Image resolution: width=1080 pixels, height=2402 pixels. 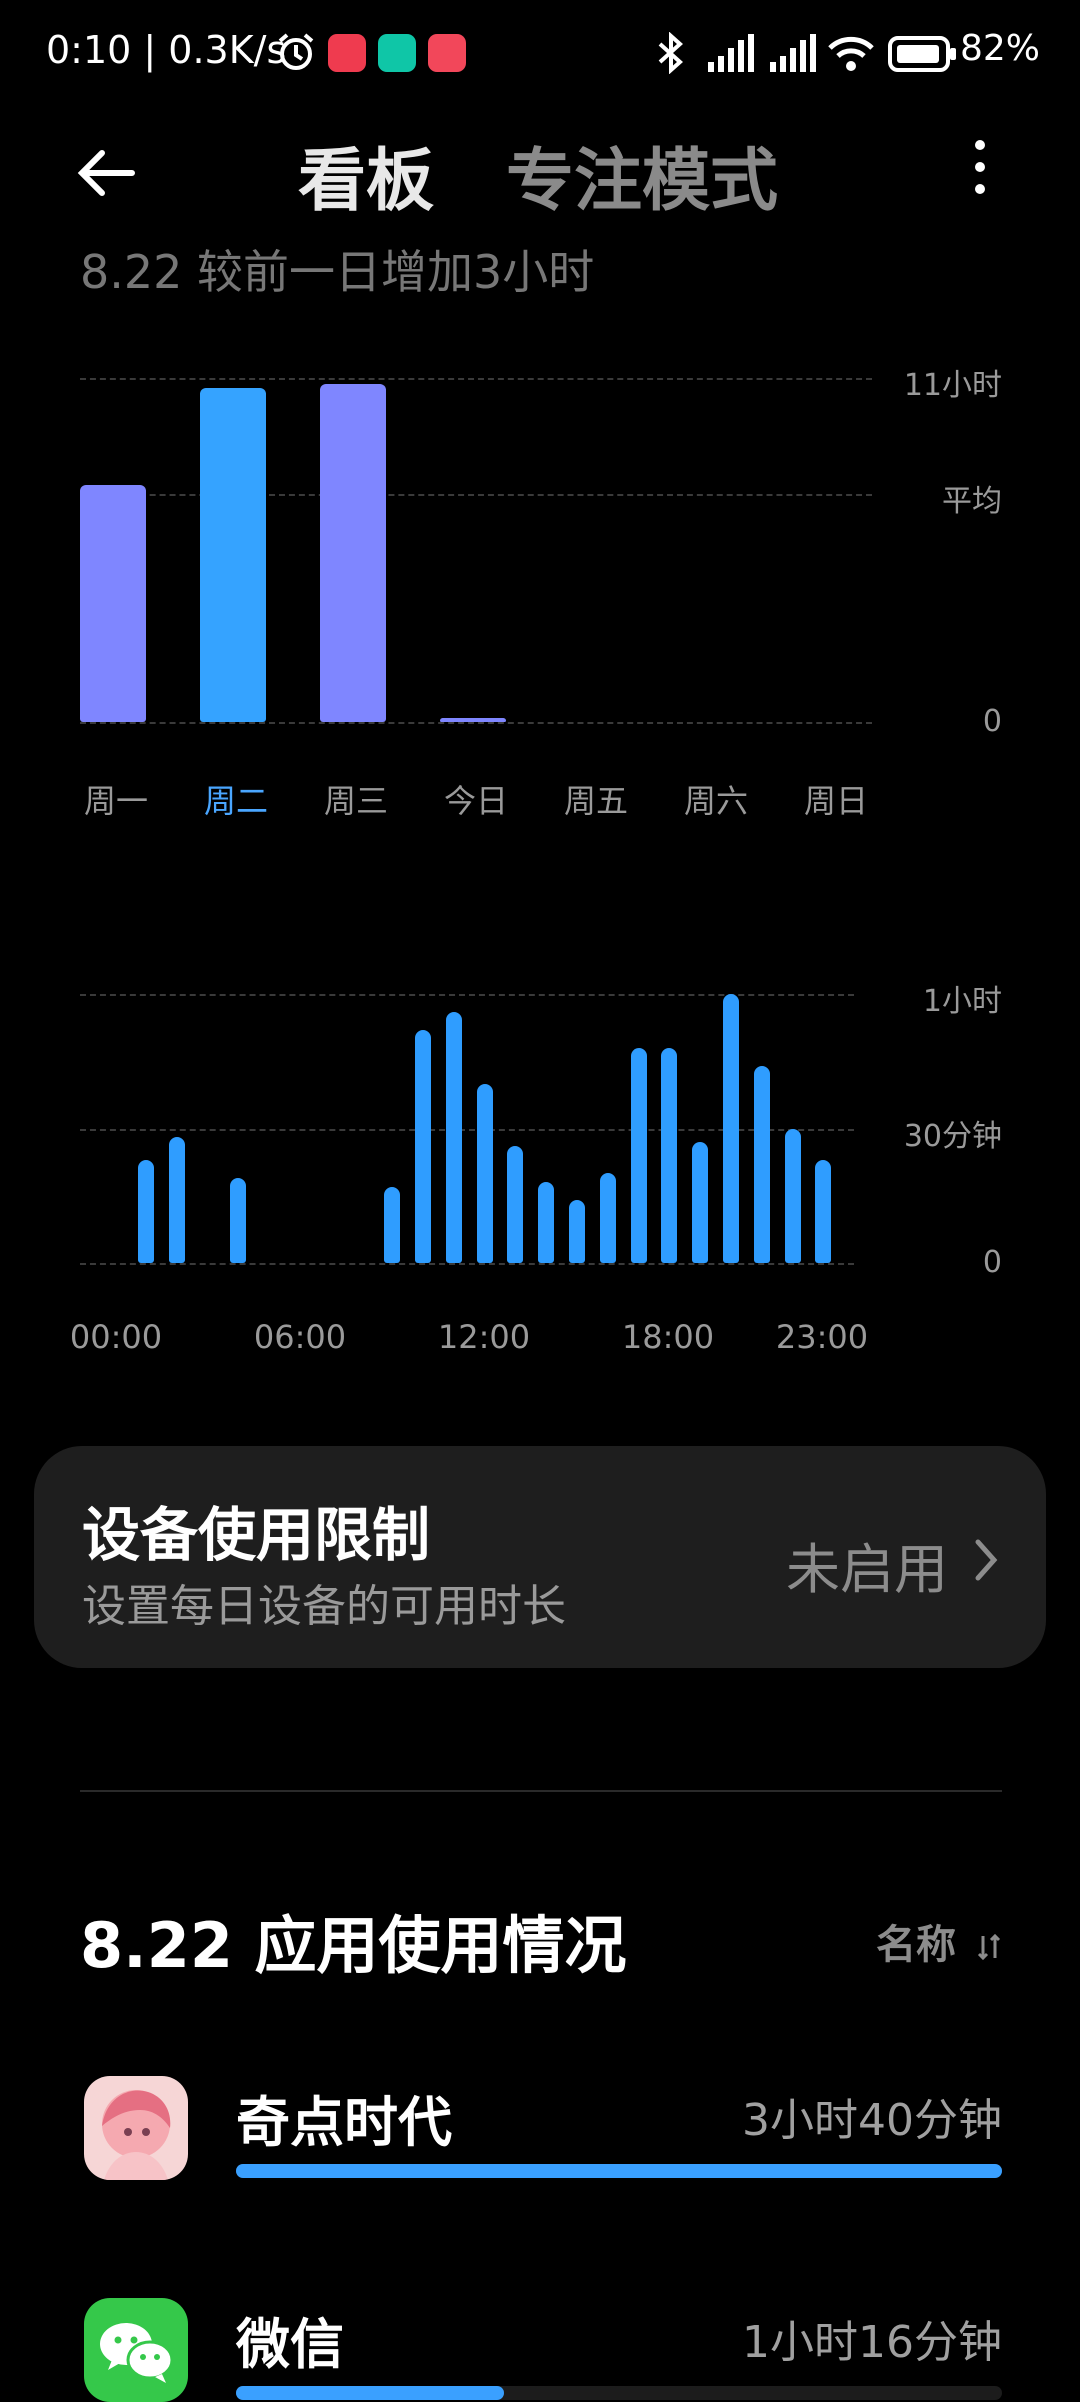 What do you see at coordinates (668, 1337) in the screenshot?
I see `hour-label-1800: 18:00` at bounding box center [668, 1337].